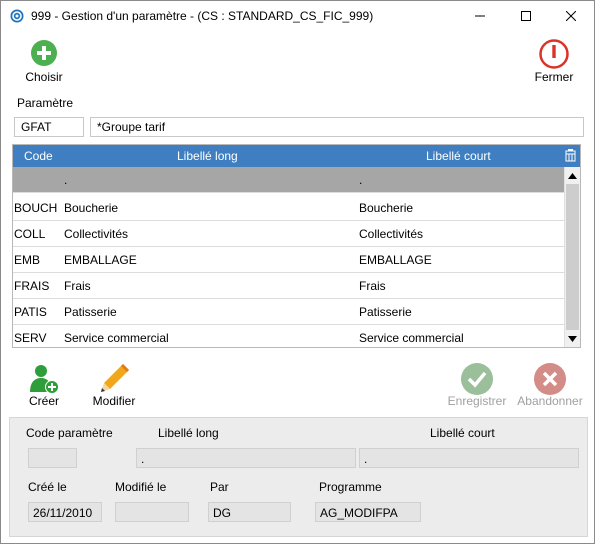 The image size is (595, 544). What do you see at coordinates (361, 180) in the screenshot?
I see `cell-short-label: .` at bounding box center [361, 180].